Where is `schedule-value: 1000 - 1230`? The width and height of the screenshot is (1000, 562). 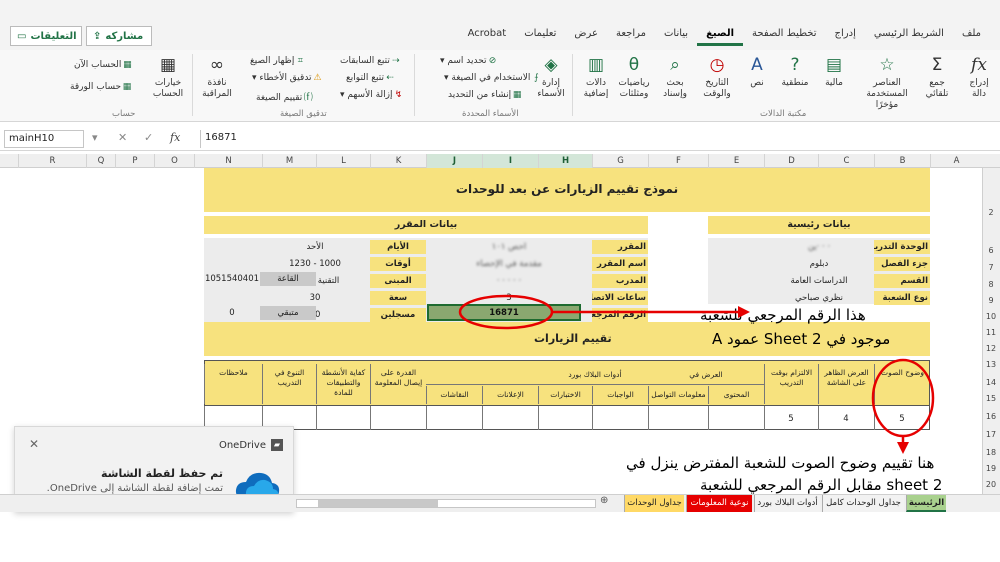
schedule-value: 1000 - 1230 is located at coordinates (315, 264).